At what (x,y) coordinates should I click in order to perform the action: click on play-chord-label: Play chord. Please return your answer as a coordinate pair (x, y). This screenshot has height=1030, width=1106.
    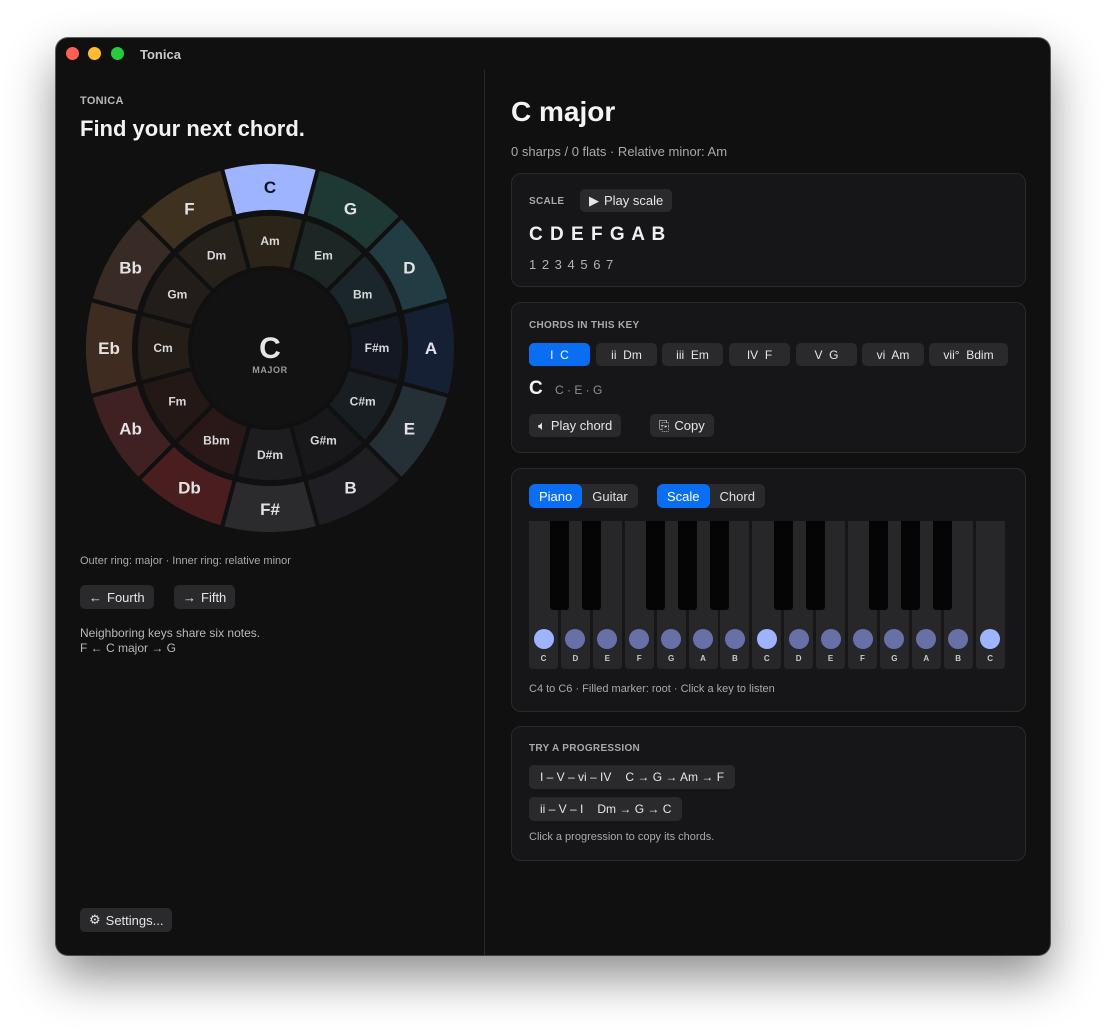
    Looking at the image, I should click on (581, 425).